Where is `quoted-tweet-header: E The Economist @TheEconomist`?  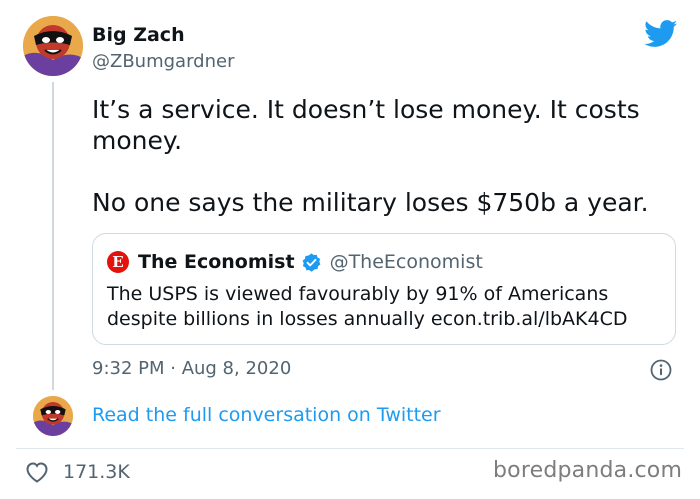
quoted-tweet-header: E The Economist @TheEconomist is located at coordinates (295, 262).